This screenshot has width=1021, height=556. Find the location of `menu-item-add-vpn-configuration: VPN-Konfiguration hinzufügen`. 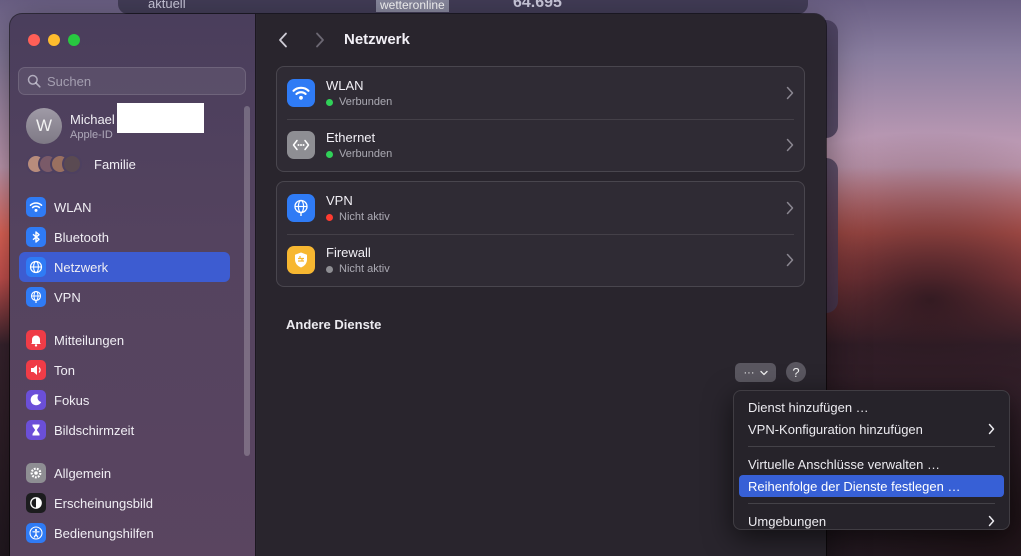

menu-item-add-vpn-configuration: VPN-Konfiguration hinzufügen is located at coordinates (871, 429).